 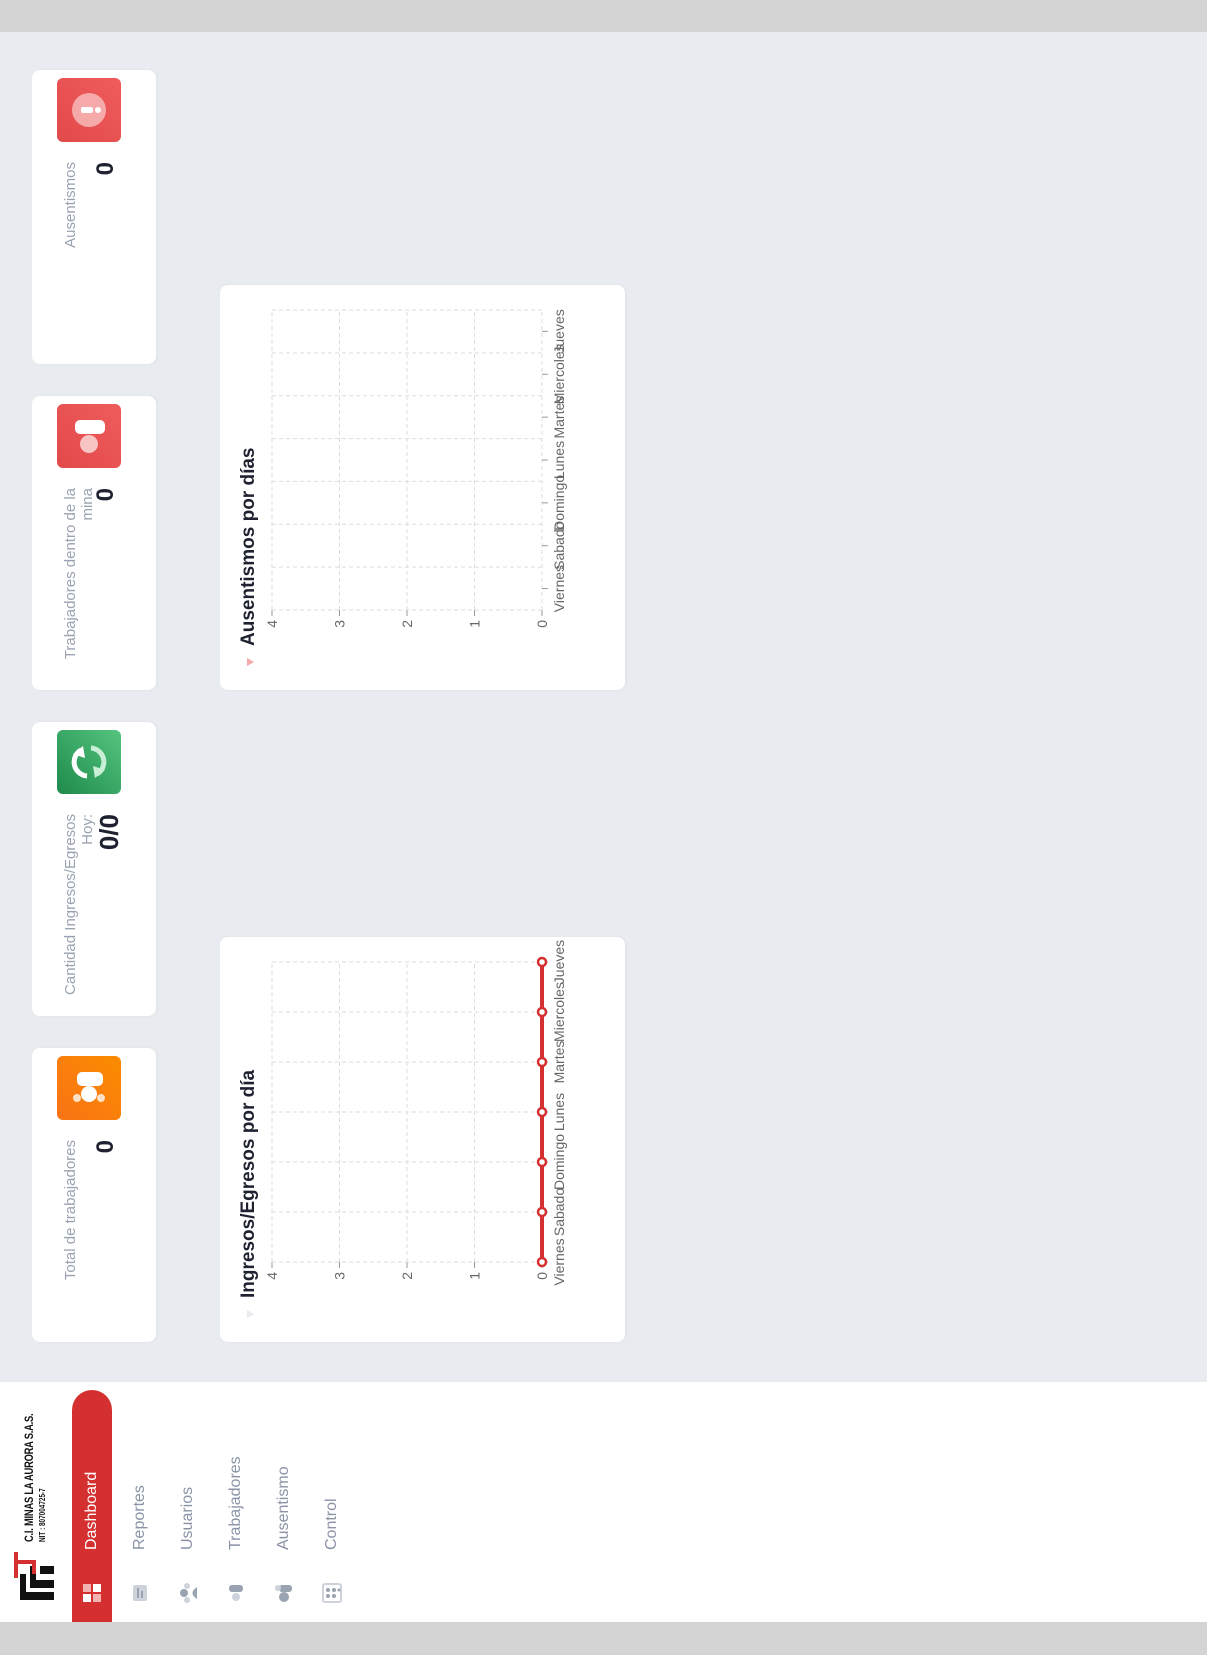 I want to click on stat-value: 0/0, so click(x=109, y=832).